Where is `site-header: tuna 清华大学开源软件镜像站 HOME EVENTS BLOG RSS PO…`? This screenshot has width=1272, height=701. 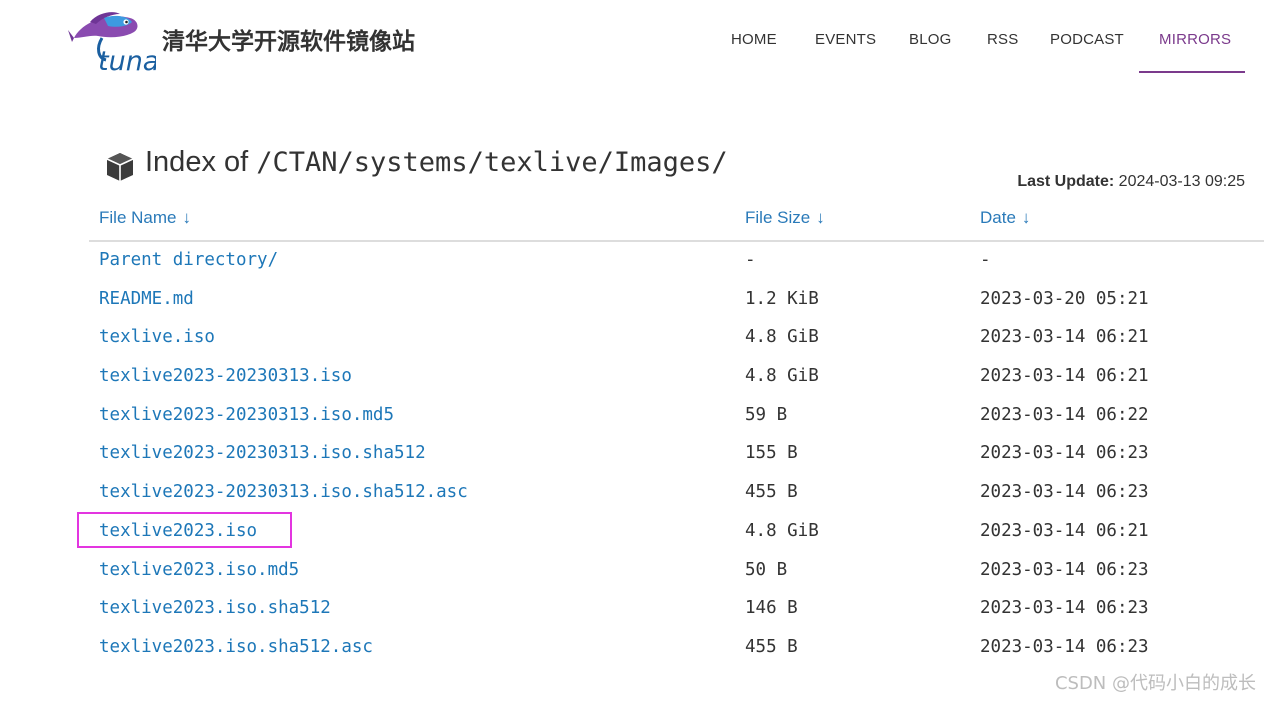 site-header: tuna 清华大学开源软件镜像站 HOME EVENTS BLOG RSS PO… is located at coordinates (636, 40).